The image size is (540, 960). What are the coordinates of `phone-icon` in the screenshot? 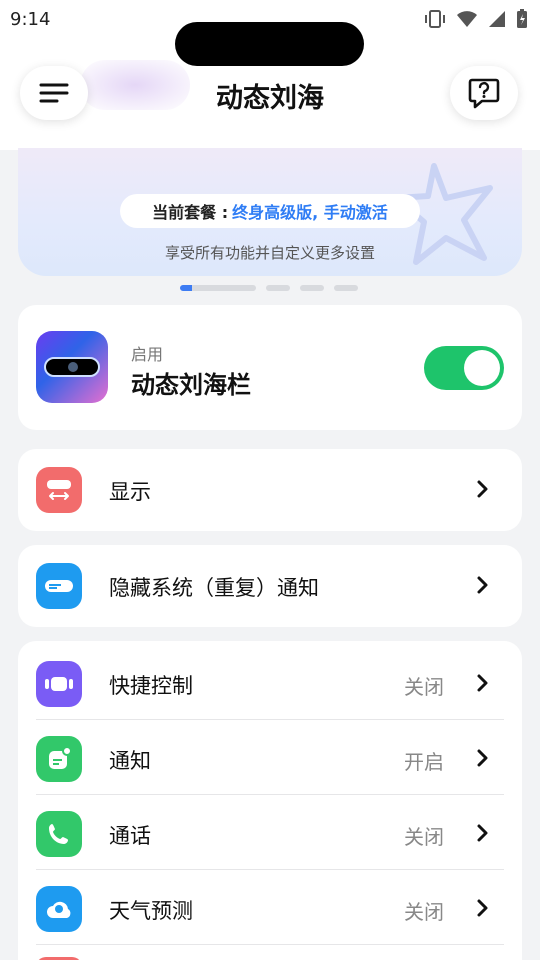 It's located at (59, 834).